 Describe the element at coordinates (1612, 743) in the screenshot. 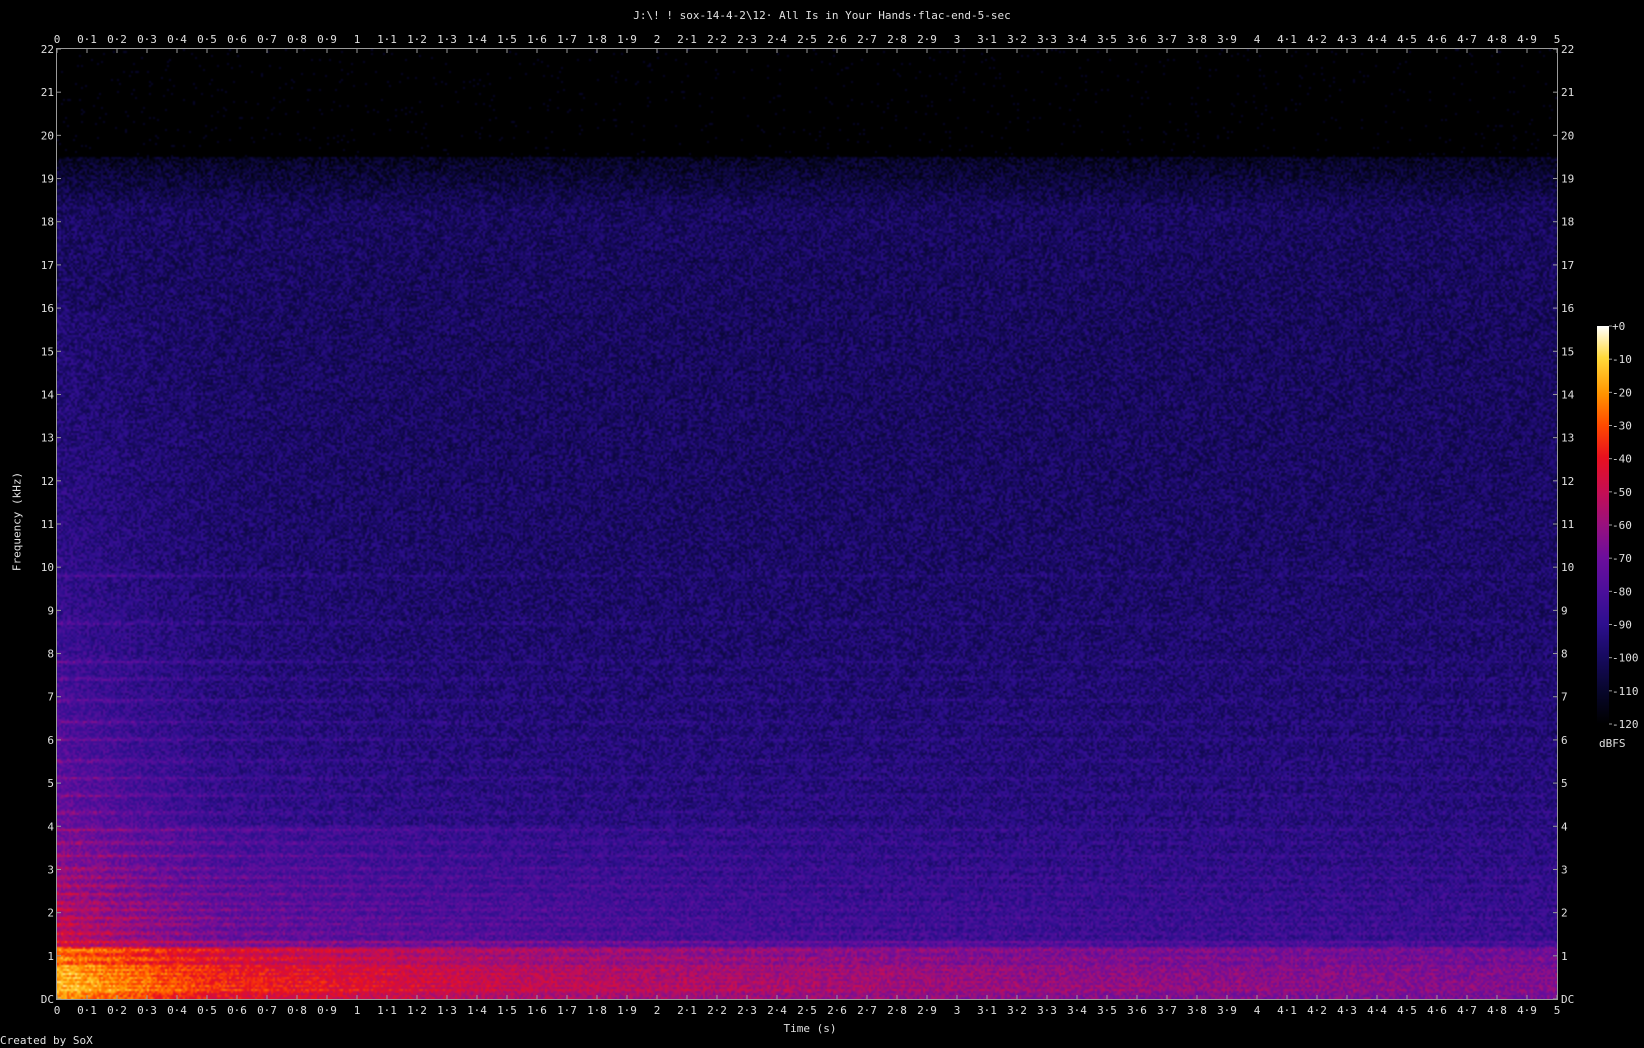

I see `colorbar-label: dBFS` at that location.